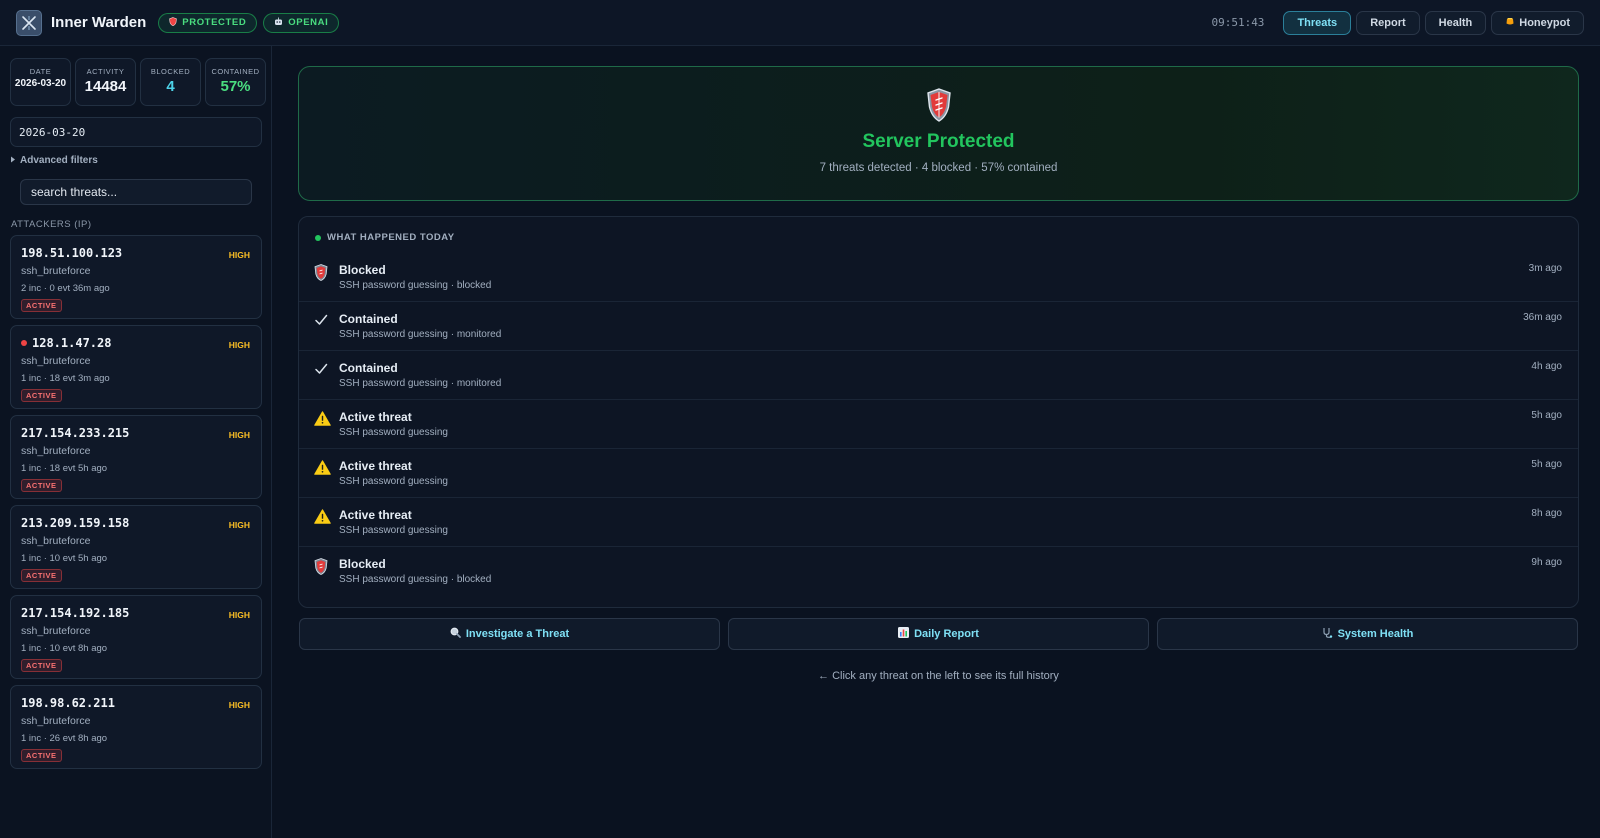 The width and height of the screenshot is (1600, 838). Describe the element at coordinates (64, 648) in the screenshot. I see `attacker-meta: 1 inc · 10 evt 8h ago` at that location.